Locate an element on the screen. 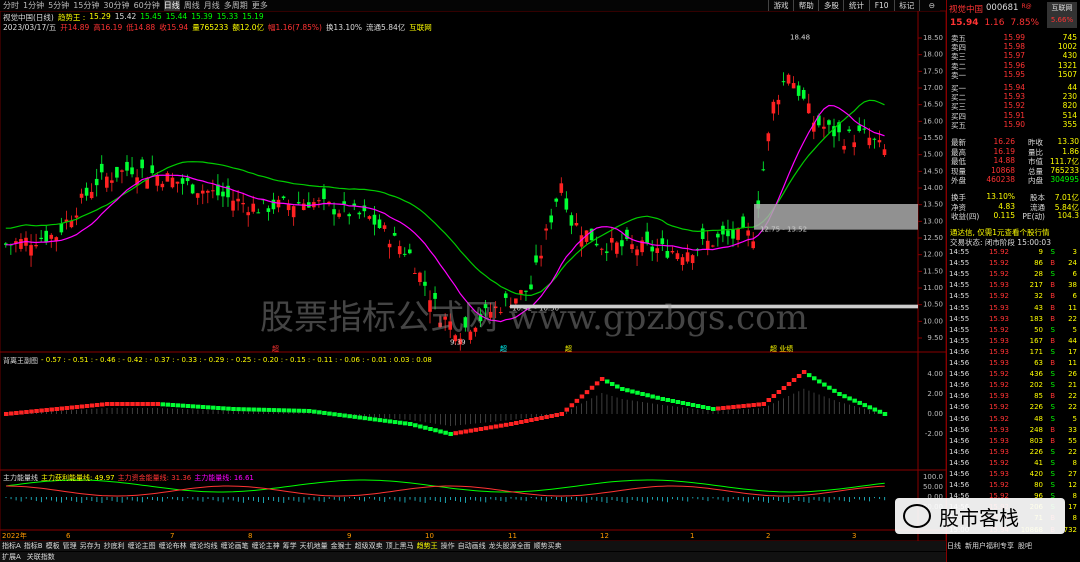 The image size is (1080, 562). bid-label: 买二 is located at coordinates (958, 98).